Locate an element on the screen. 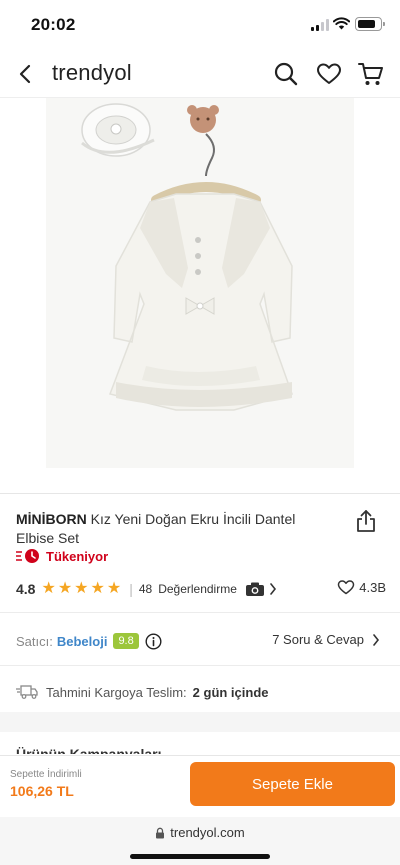 The width and height of the screenshot is (400, 865). wifi-icon is located at coordinates (341, 23).